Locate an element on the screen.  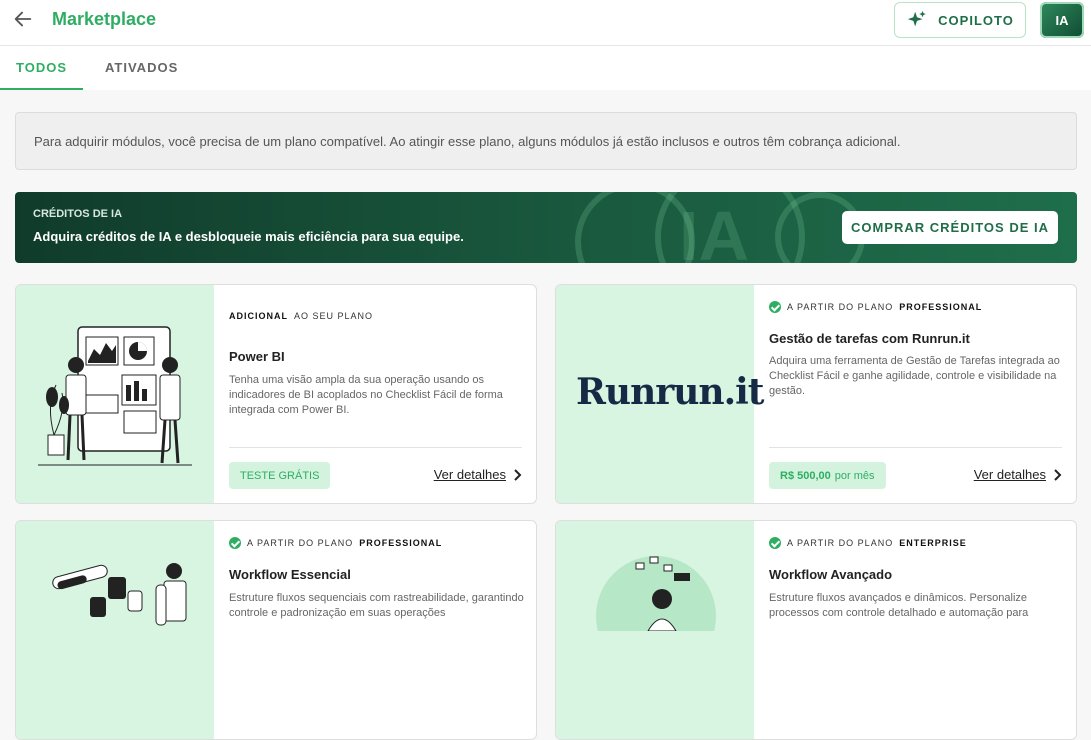
runrun-logo: Runrun.it is located at coordinates (670, 392).